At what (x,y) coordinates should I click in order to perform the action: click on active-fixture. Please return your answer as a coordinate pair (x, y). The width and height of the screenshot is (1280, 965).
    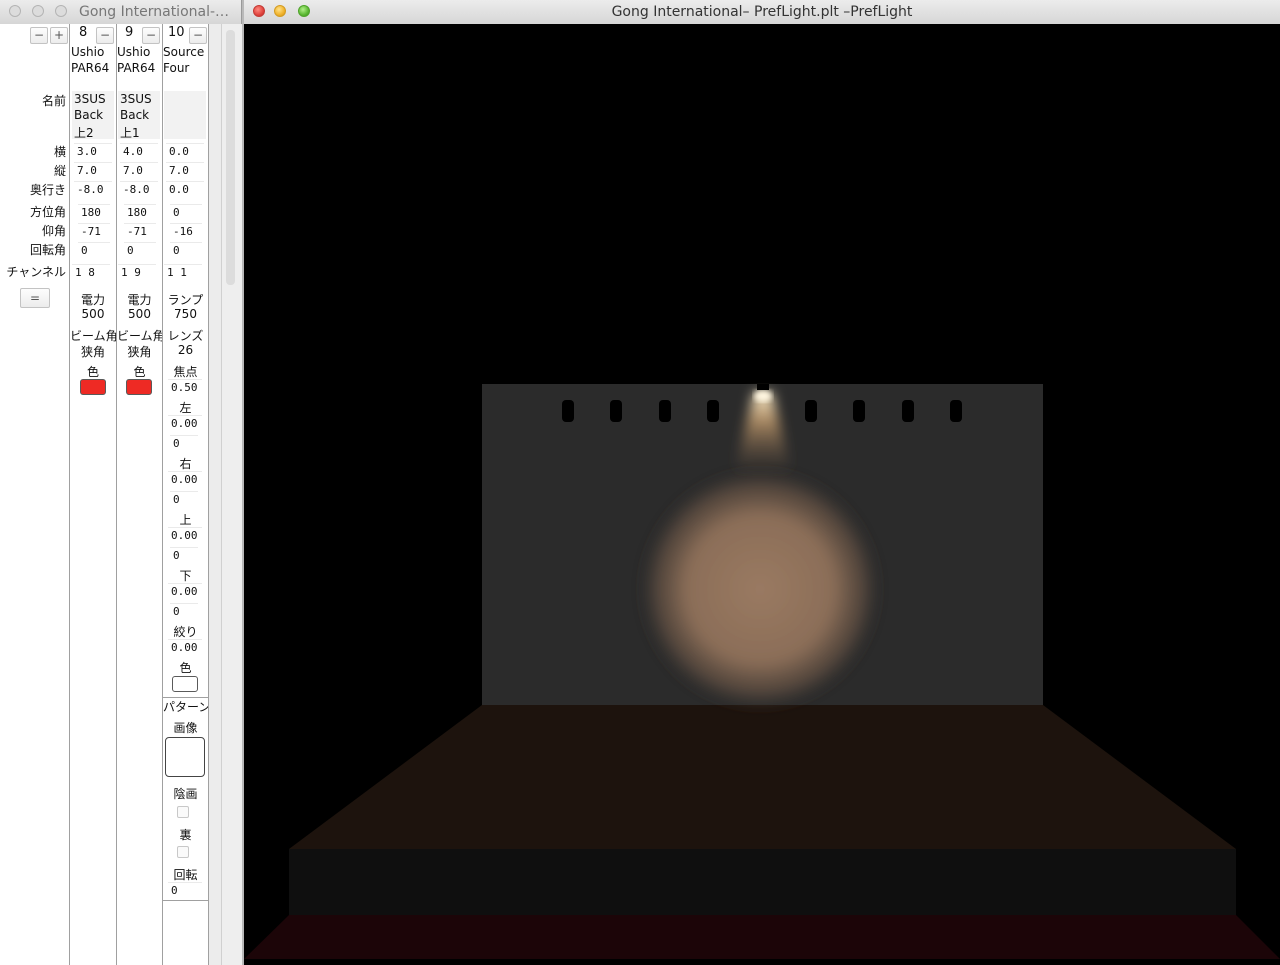
    Looking at the image, I should click on (763, 387).